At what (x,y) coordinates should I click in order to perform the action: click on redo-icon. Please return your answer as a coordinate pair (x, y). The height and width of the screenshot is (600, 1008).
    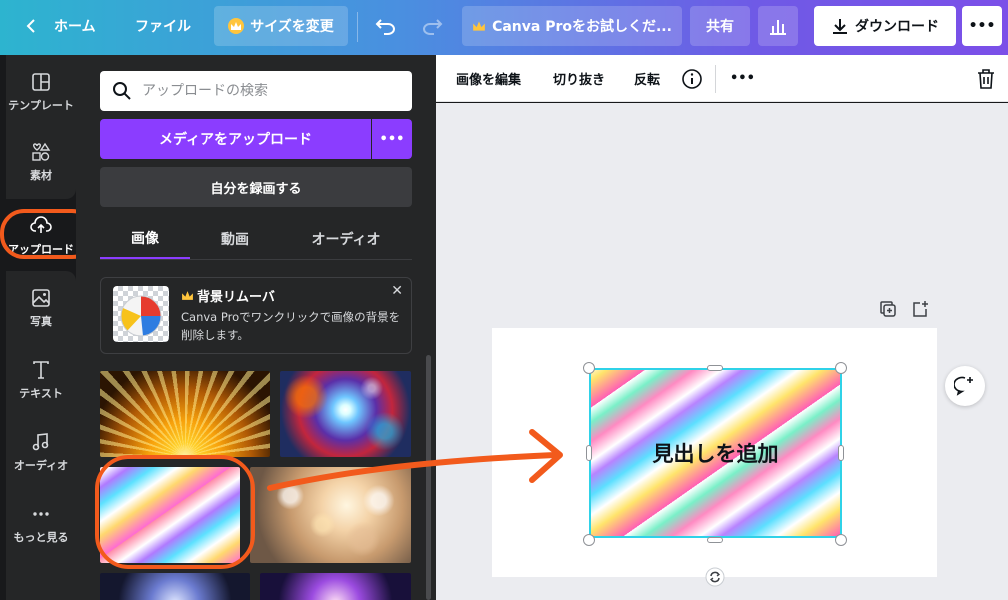
    Looking at the image, I should click on (433, 27).